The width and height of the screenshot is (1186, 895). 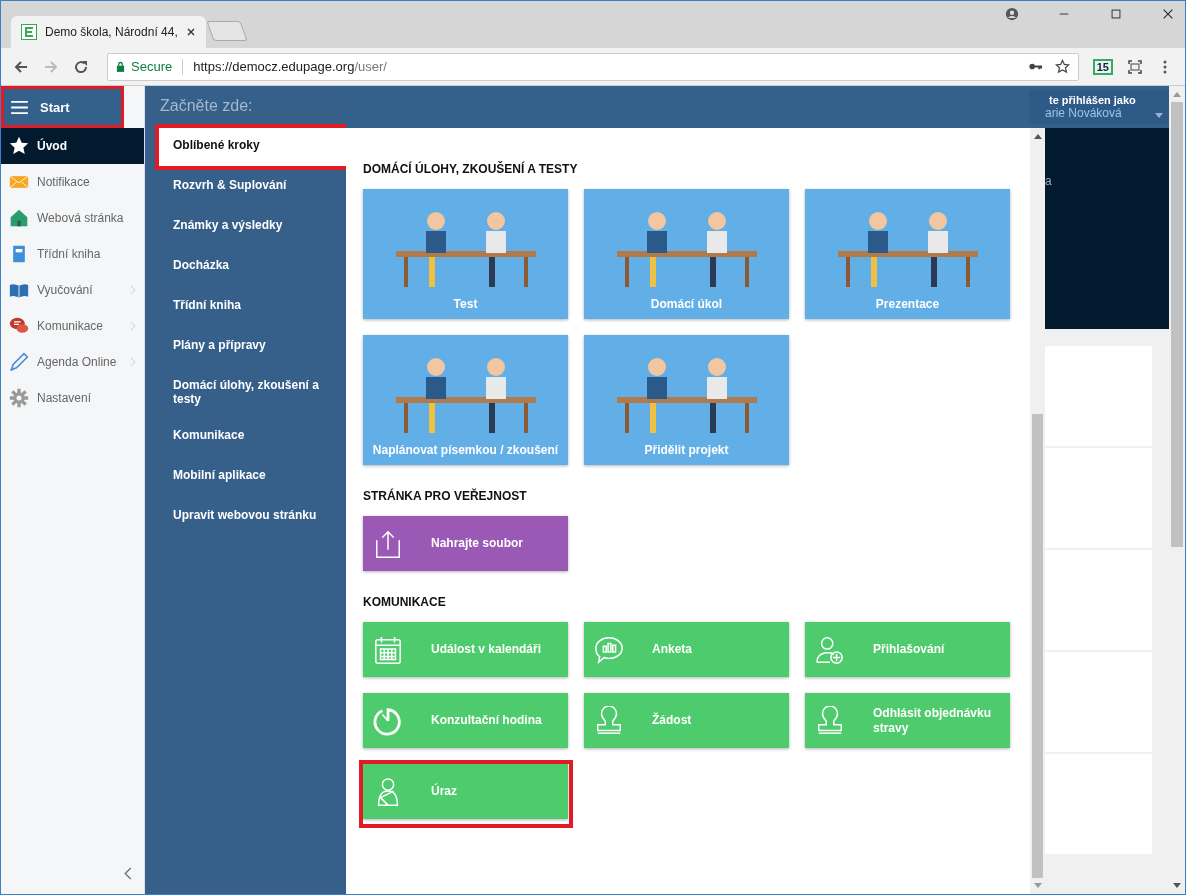 I want to click on sidebar-label: Nastavení, so click(x=65, y=398).